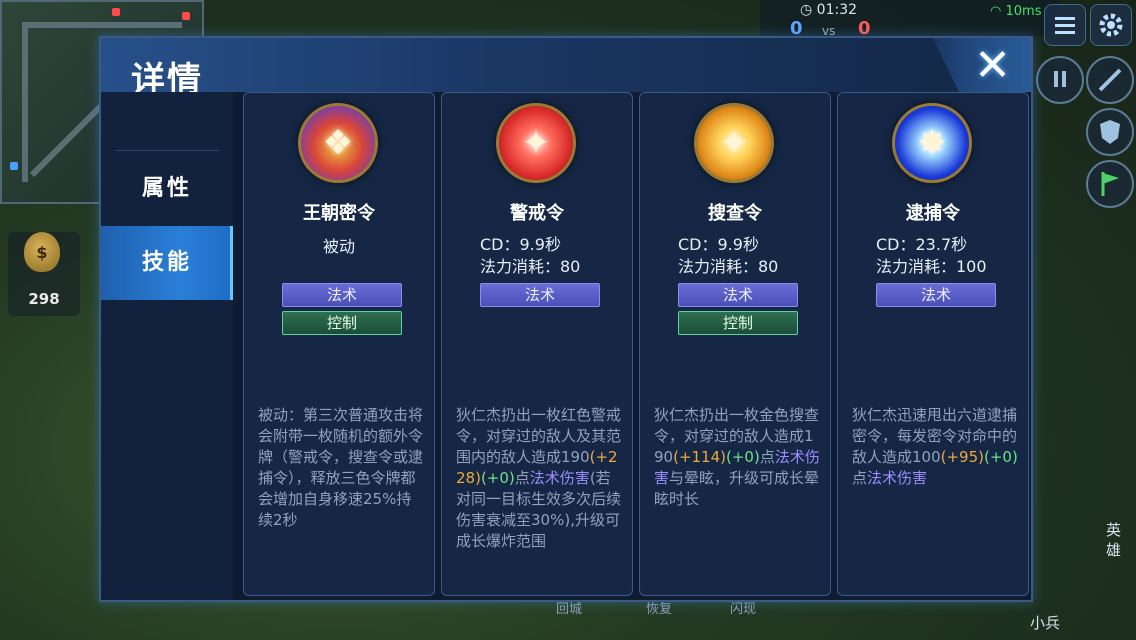 This screenshot has width=1136, height=640. Describe the element at coordinates (167, 150) in the screenshot. I see `sidebar-divider` at that location.